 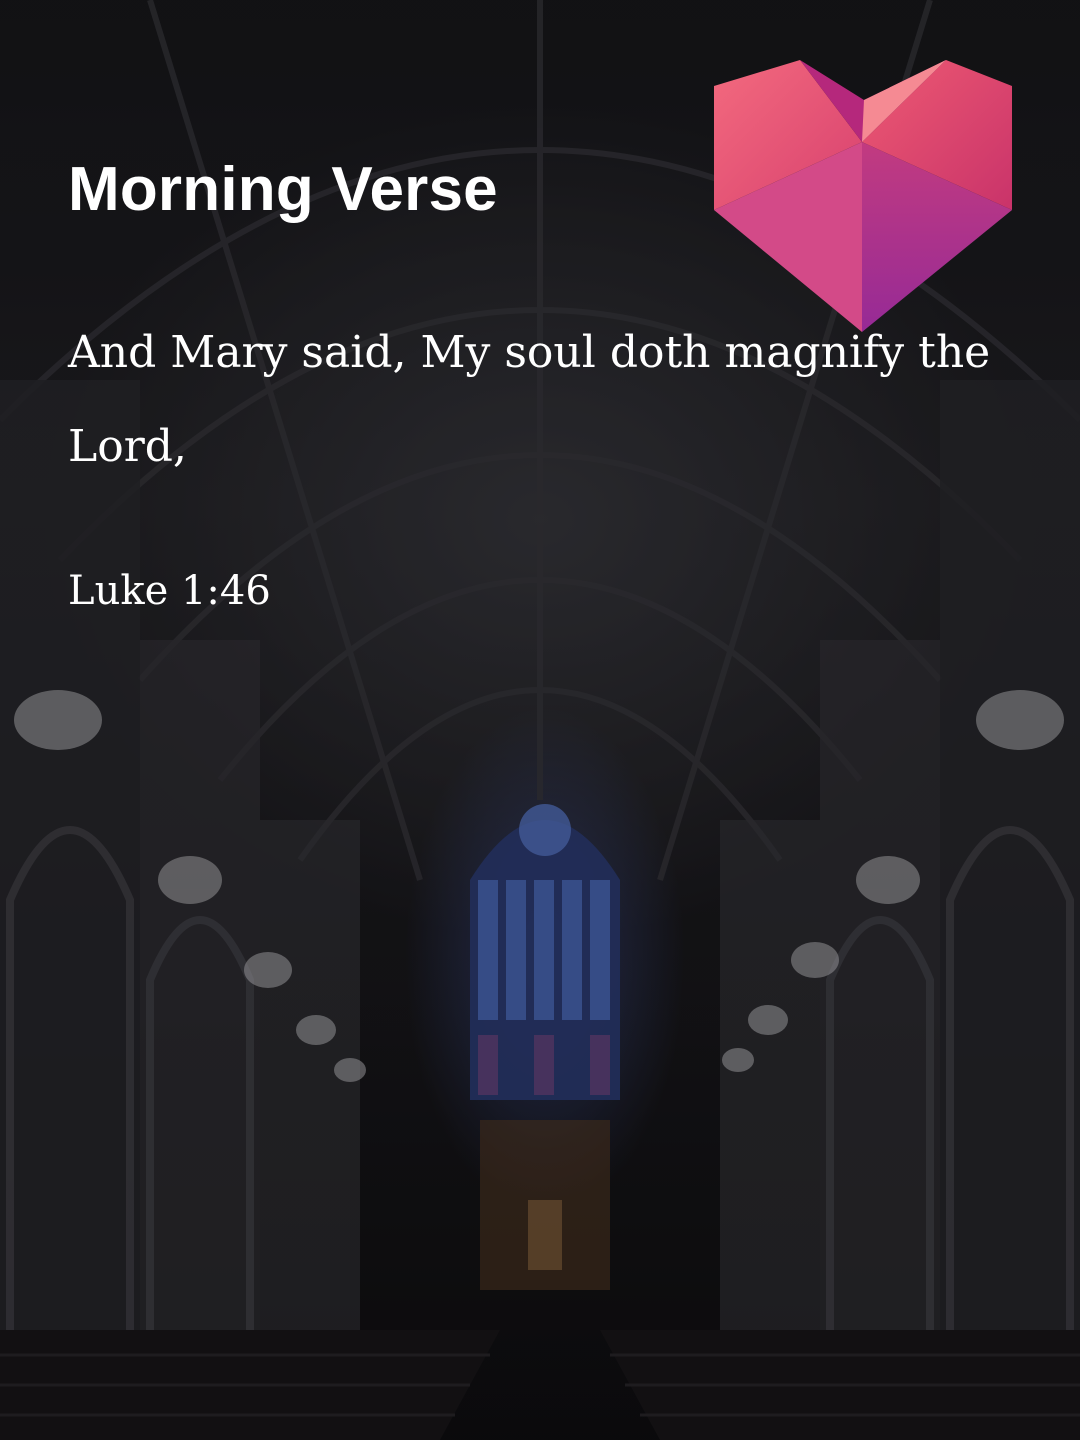 What do you see at coordinates (864, 196) in the screenshot?
I see `heart-icon` at bounding box center [864, 196].